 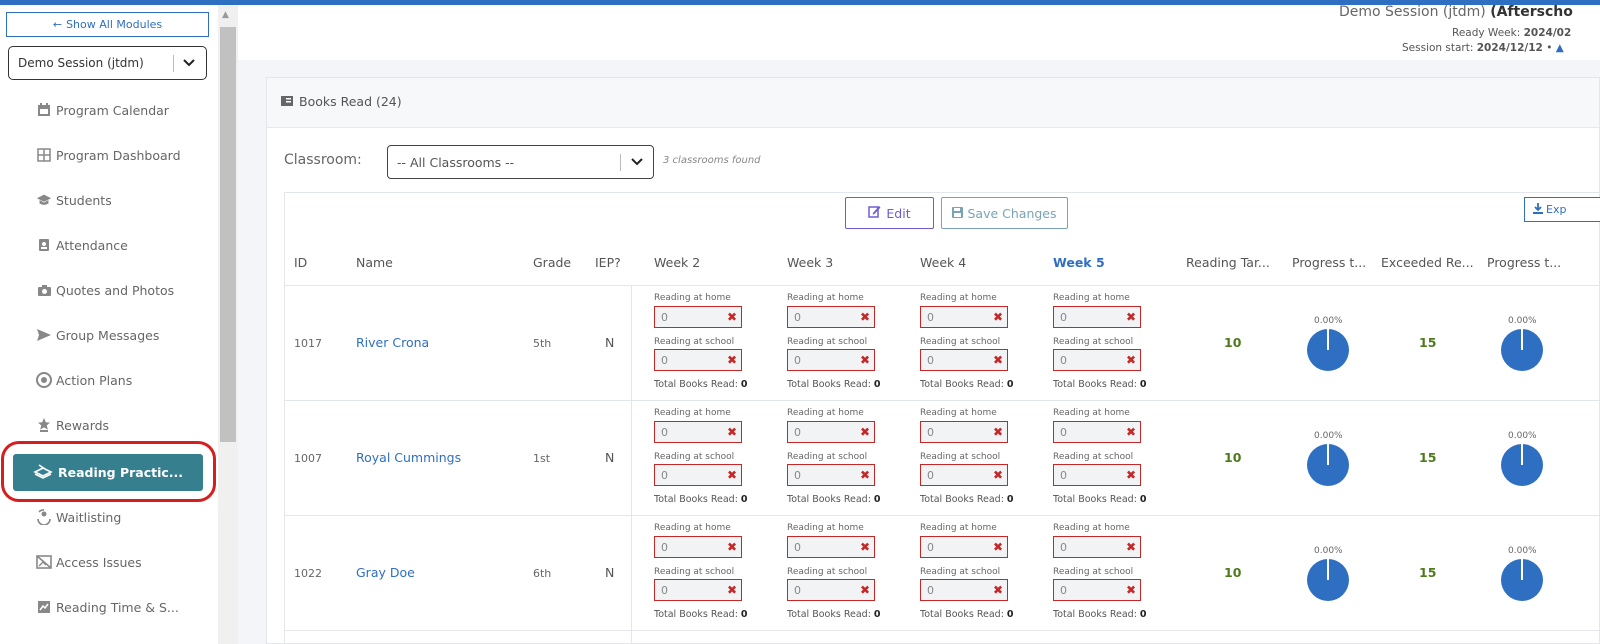 I want to click on column-header-iep: IEP?, so click(x=608, y=262).